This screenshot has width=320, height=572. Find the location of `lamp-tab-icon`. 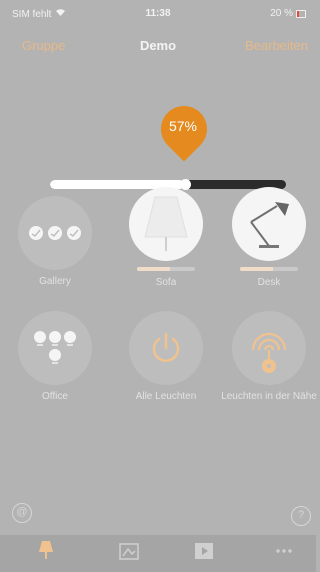

lamp-tab-icon is located at coordinates (46, 551).